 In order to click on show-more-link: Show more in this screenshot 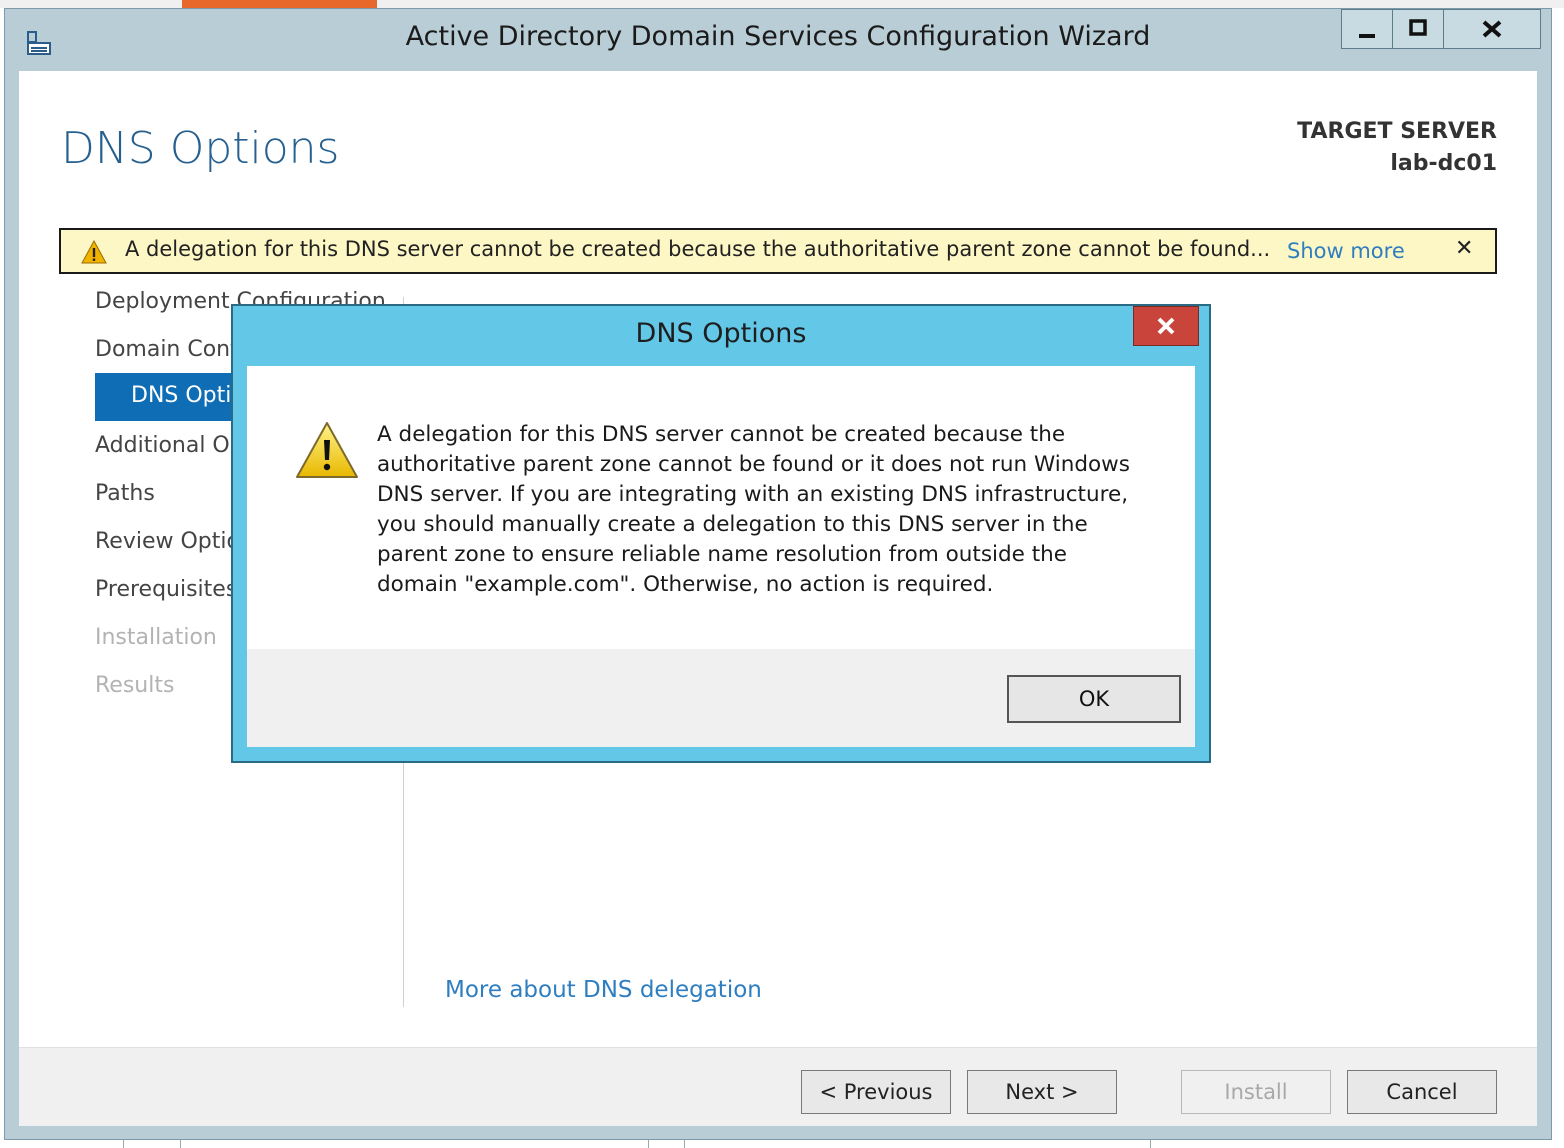, I will do `click(1346, 251)`.